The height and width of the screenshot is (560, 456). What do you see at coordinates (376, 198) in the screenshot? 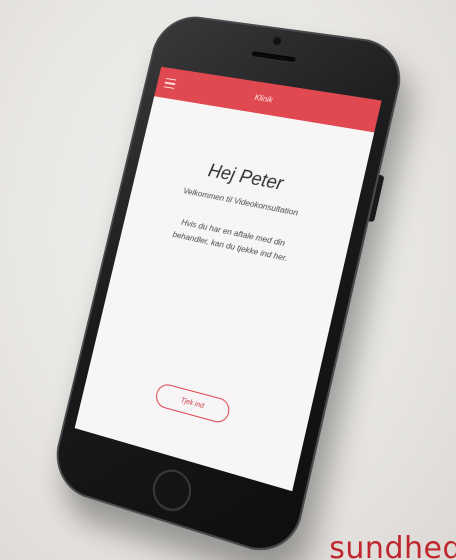
I see `side-button` at bounding box center [376, 198].